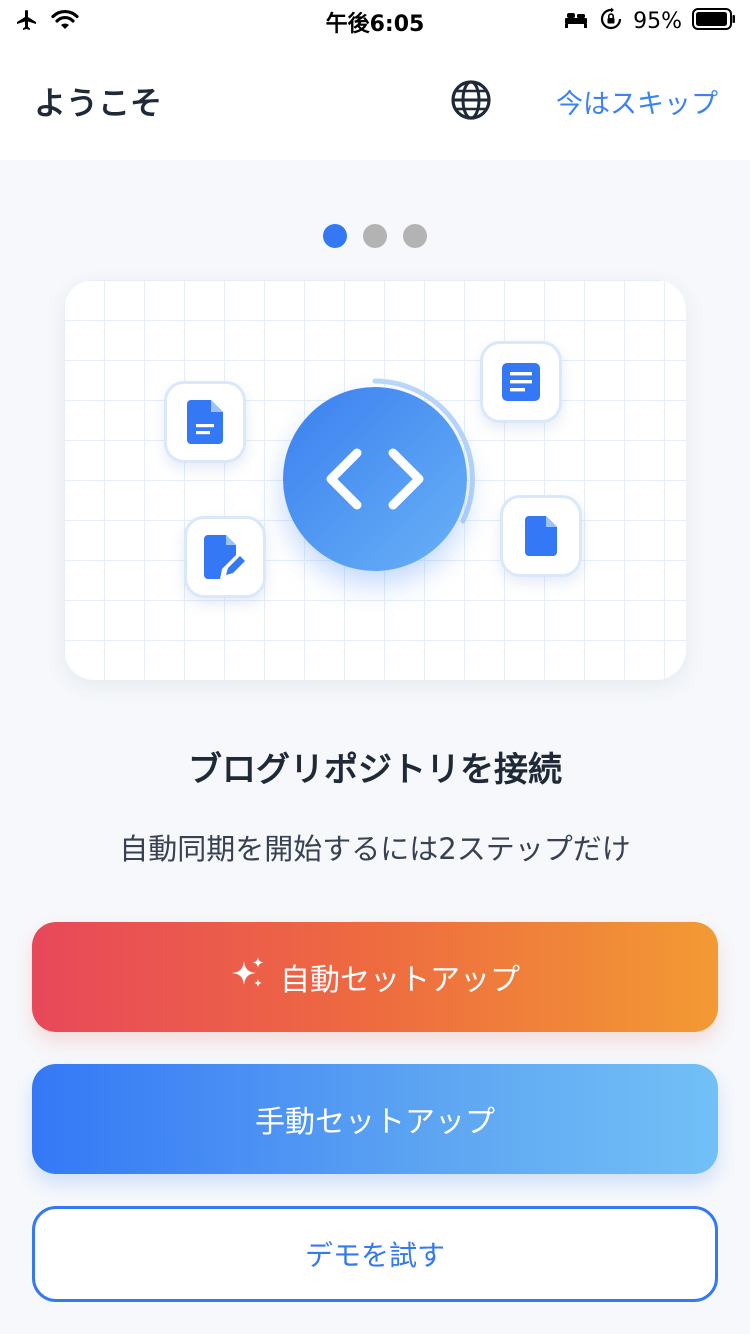 The height and width of the screenshot is (1334, 750). What do you see at coordinates (576, 21) in the screenshot?
I see `bed-icon` at bounding box center [576, 21].